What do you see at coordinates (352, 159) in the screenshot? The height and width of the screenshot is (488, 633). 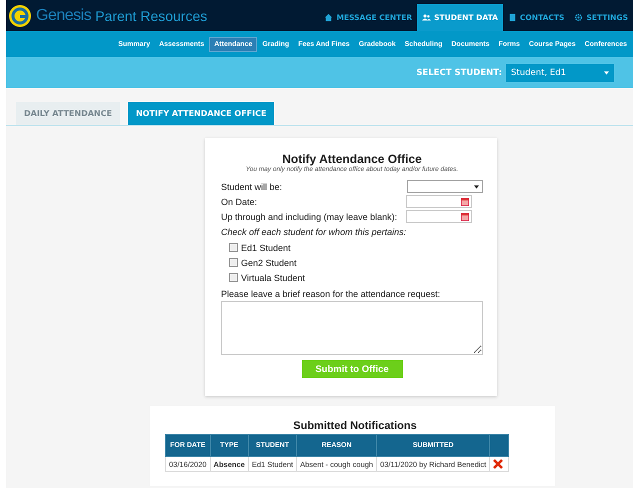 I see `form-title: Notify Attendance Office` at bounding box center [352, 159].